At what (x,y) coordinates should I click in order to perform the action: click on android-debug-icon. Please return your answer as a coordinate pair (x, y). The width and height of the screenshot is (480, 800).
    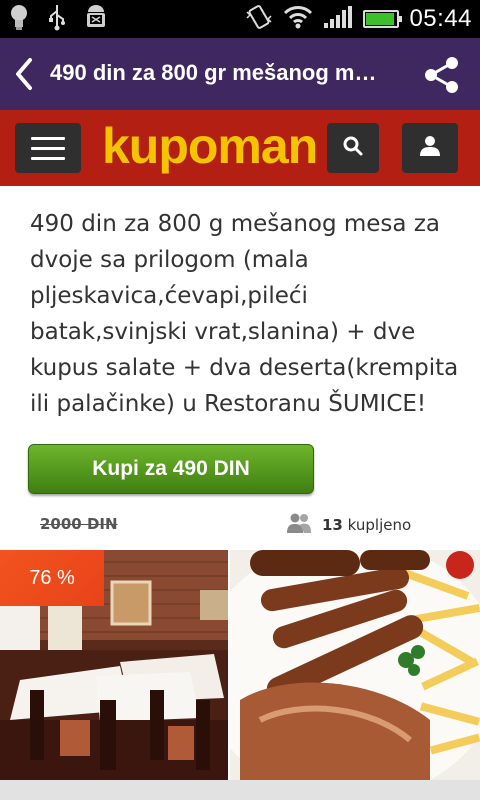
    Looking at the image, I should click on (96, 19).